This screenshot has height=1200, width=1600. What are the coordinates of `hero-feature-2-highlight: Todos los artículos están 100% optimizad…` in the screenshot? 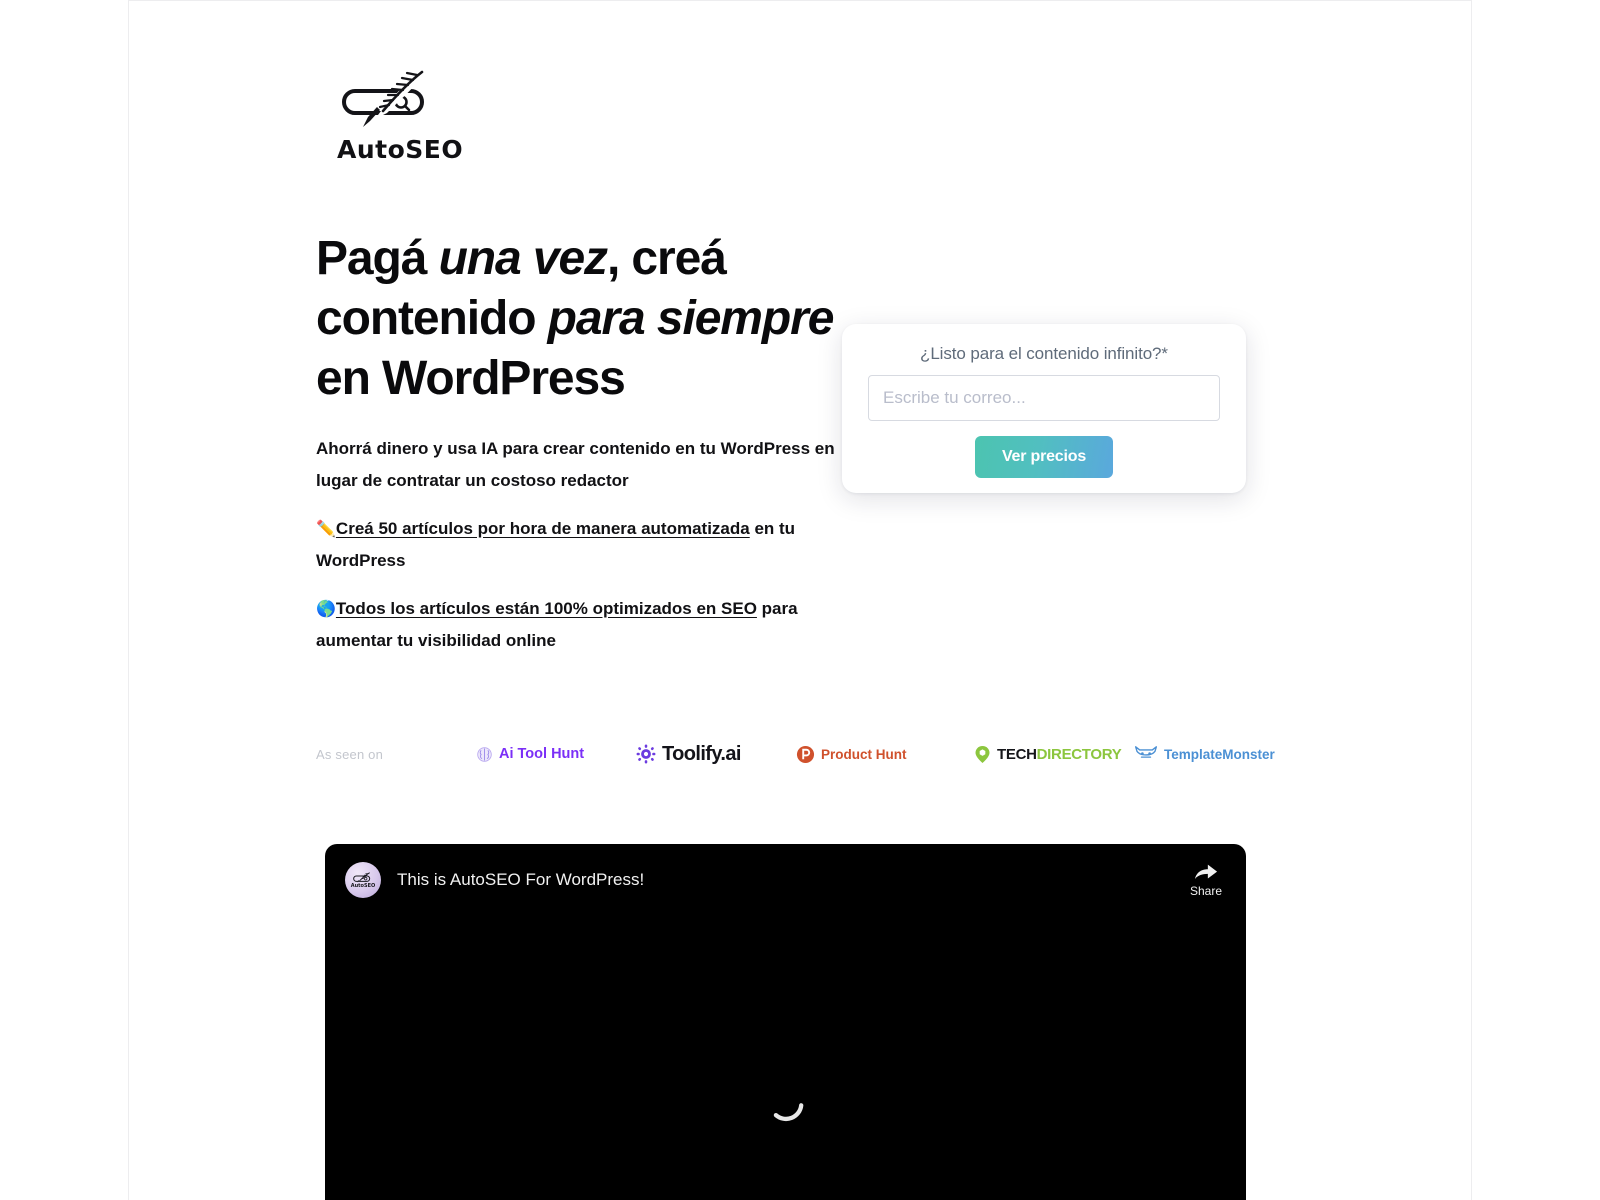 It's located at (546, 608).